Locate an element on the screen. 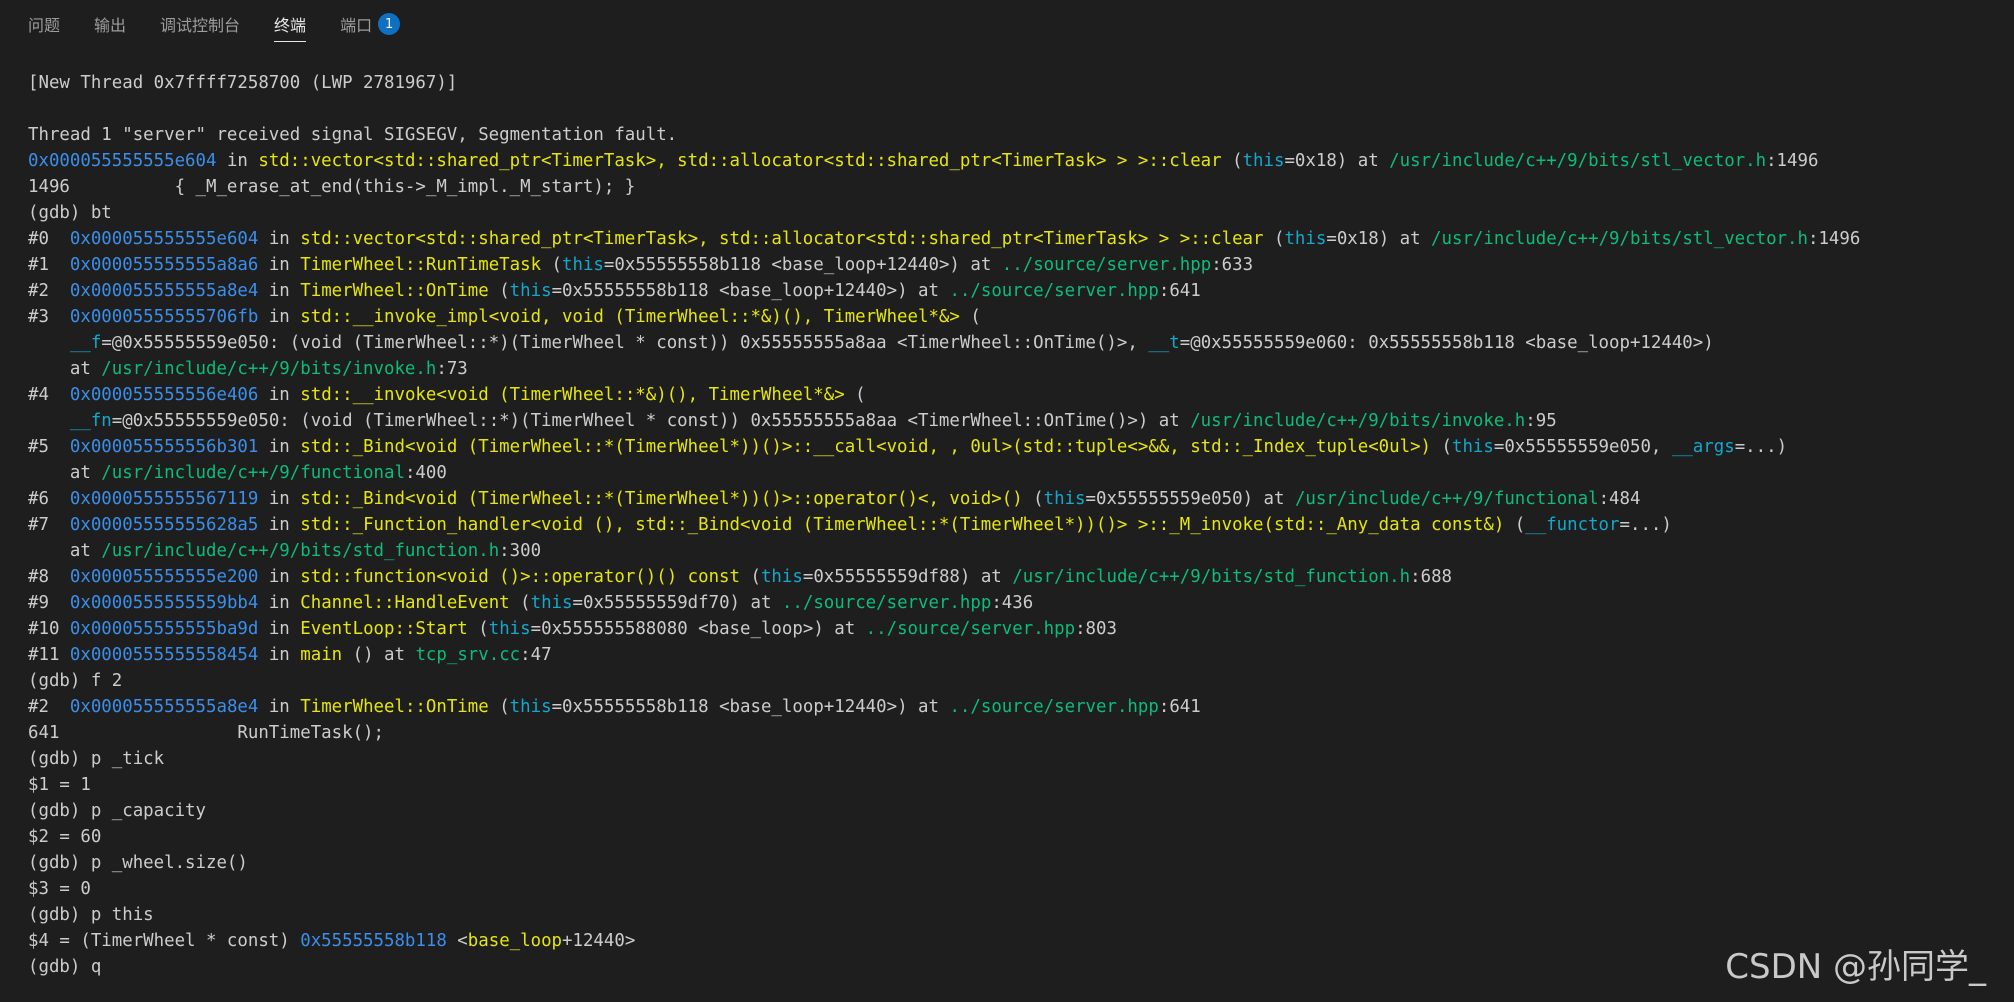  tab-ports: 端口 1 is located at coordinates (370, 27).